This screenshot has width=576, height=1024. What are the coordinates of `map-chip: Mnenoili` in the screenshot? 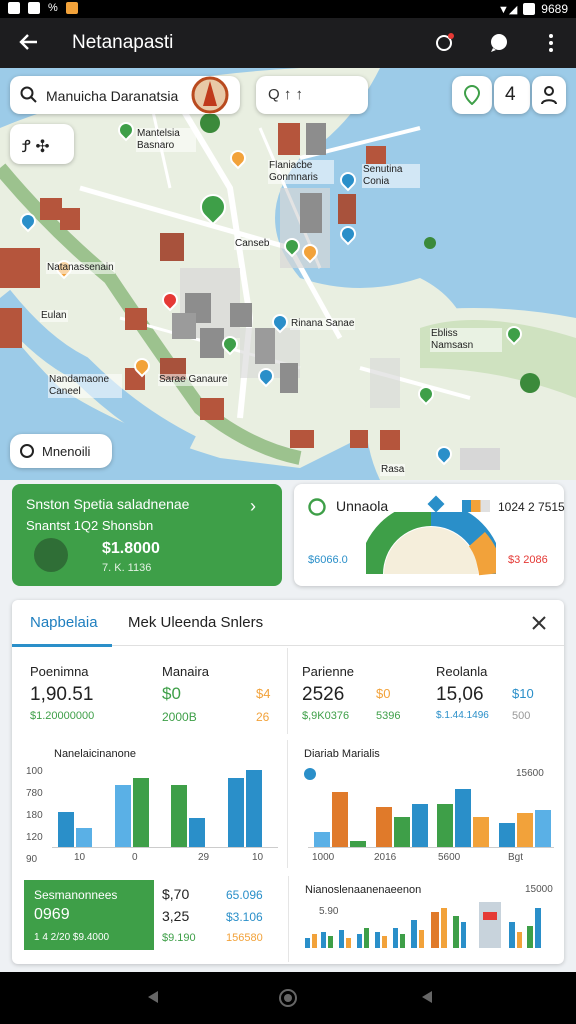 It's located at (61, 451).